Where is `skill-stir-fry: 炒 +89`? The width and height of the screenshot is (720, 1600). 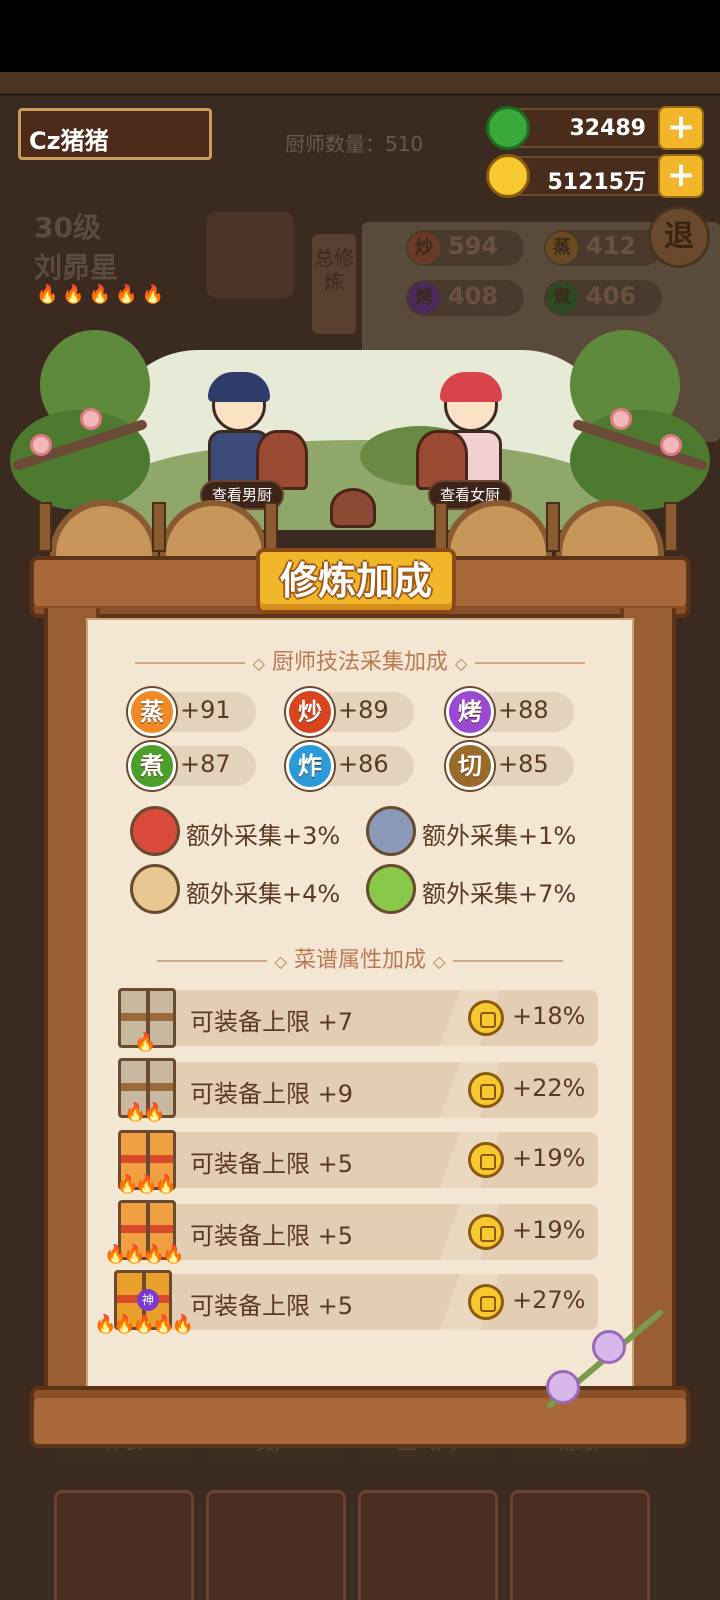 skill-stir-fry: 炒 +89 is located at coordinates (350, 712).